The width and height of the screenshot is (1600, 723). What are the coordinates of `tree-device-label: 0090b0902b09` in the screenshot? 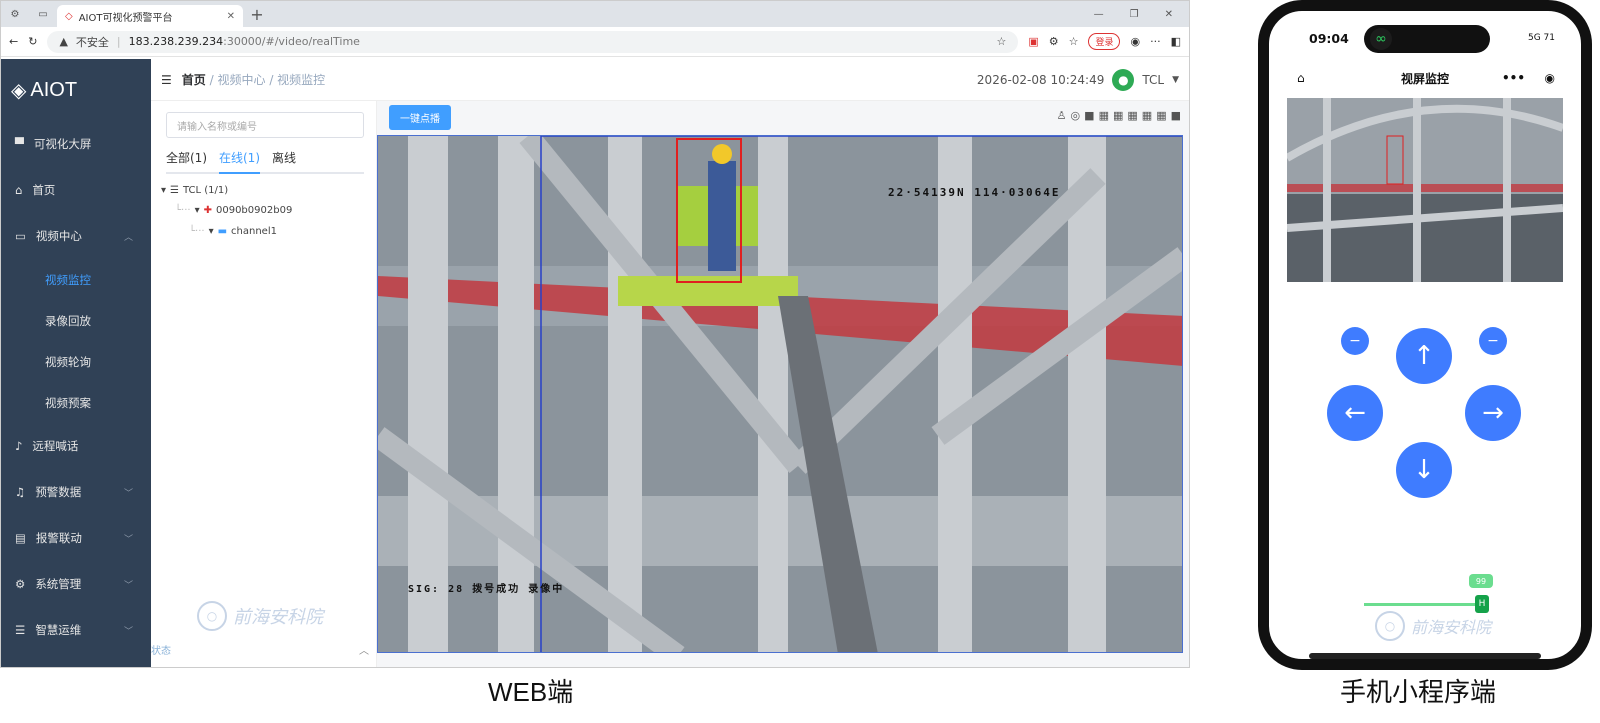 It's located at (254, 210).